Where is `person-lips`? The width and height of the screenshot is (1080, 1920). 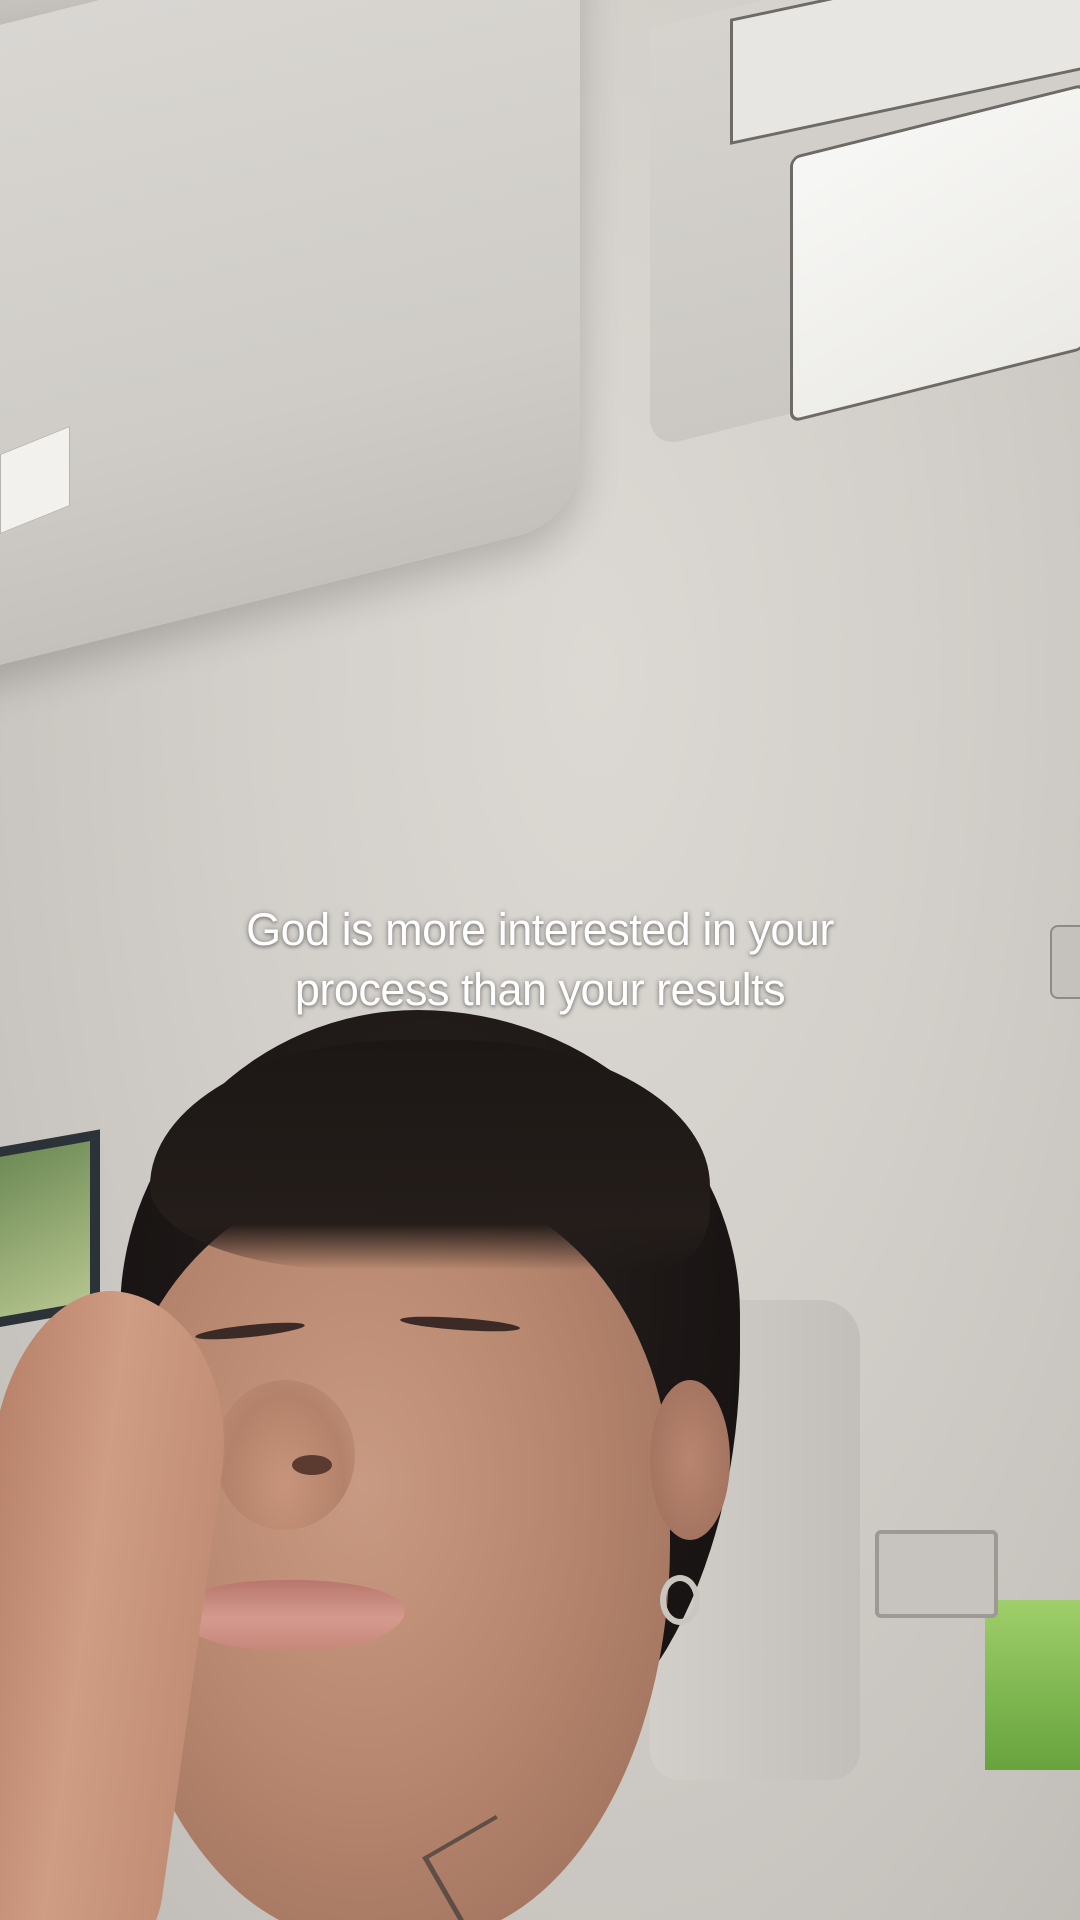 person-lips is located at coordinates (290, 1615).